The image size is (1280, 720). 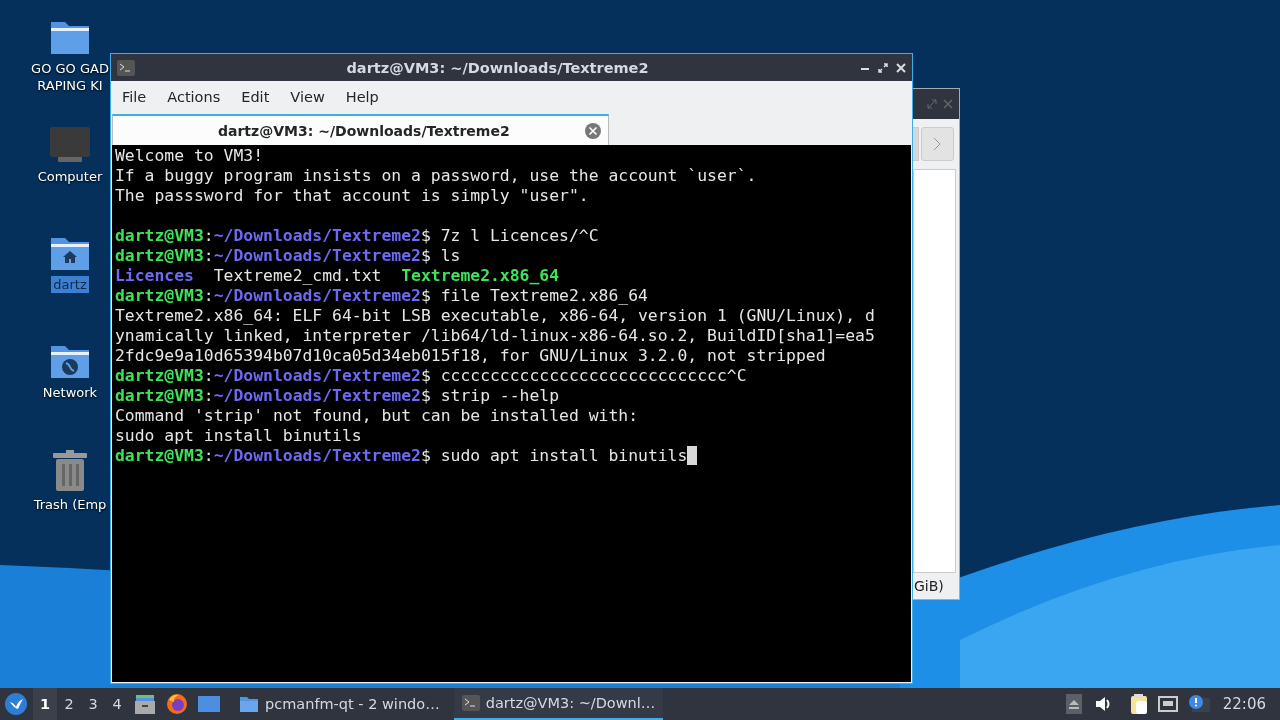 I want to click on network-icon, so click(x=1167, y=704).